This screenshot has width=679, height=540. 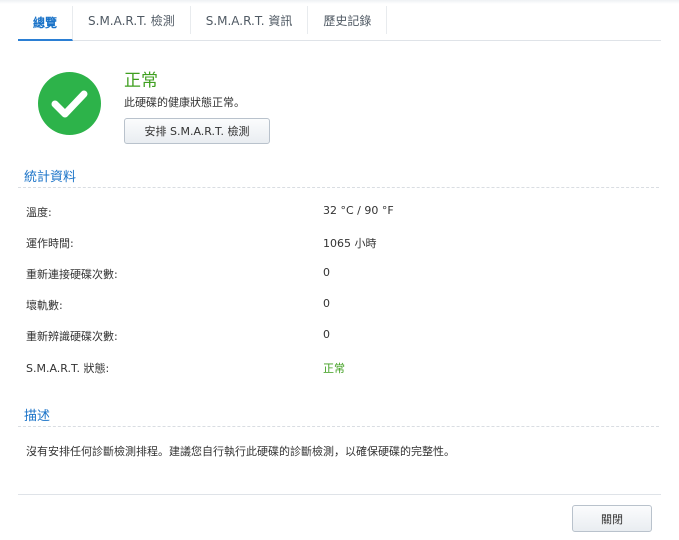 I want to click on statistics-section-title: 統計資料, so click(x=50, y=177).